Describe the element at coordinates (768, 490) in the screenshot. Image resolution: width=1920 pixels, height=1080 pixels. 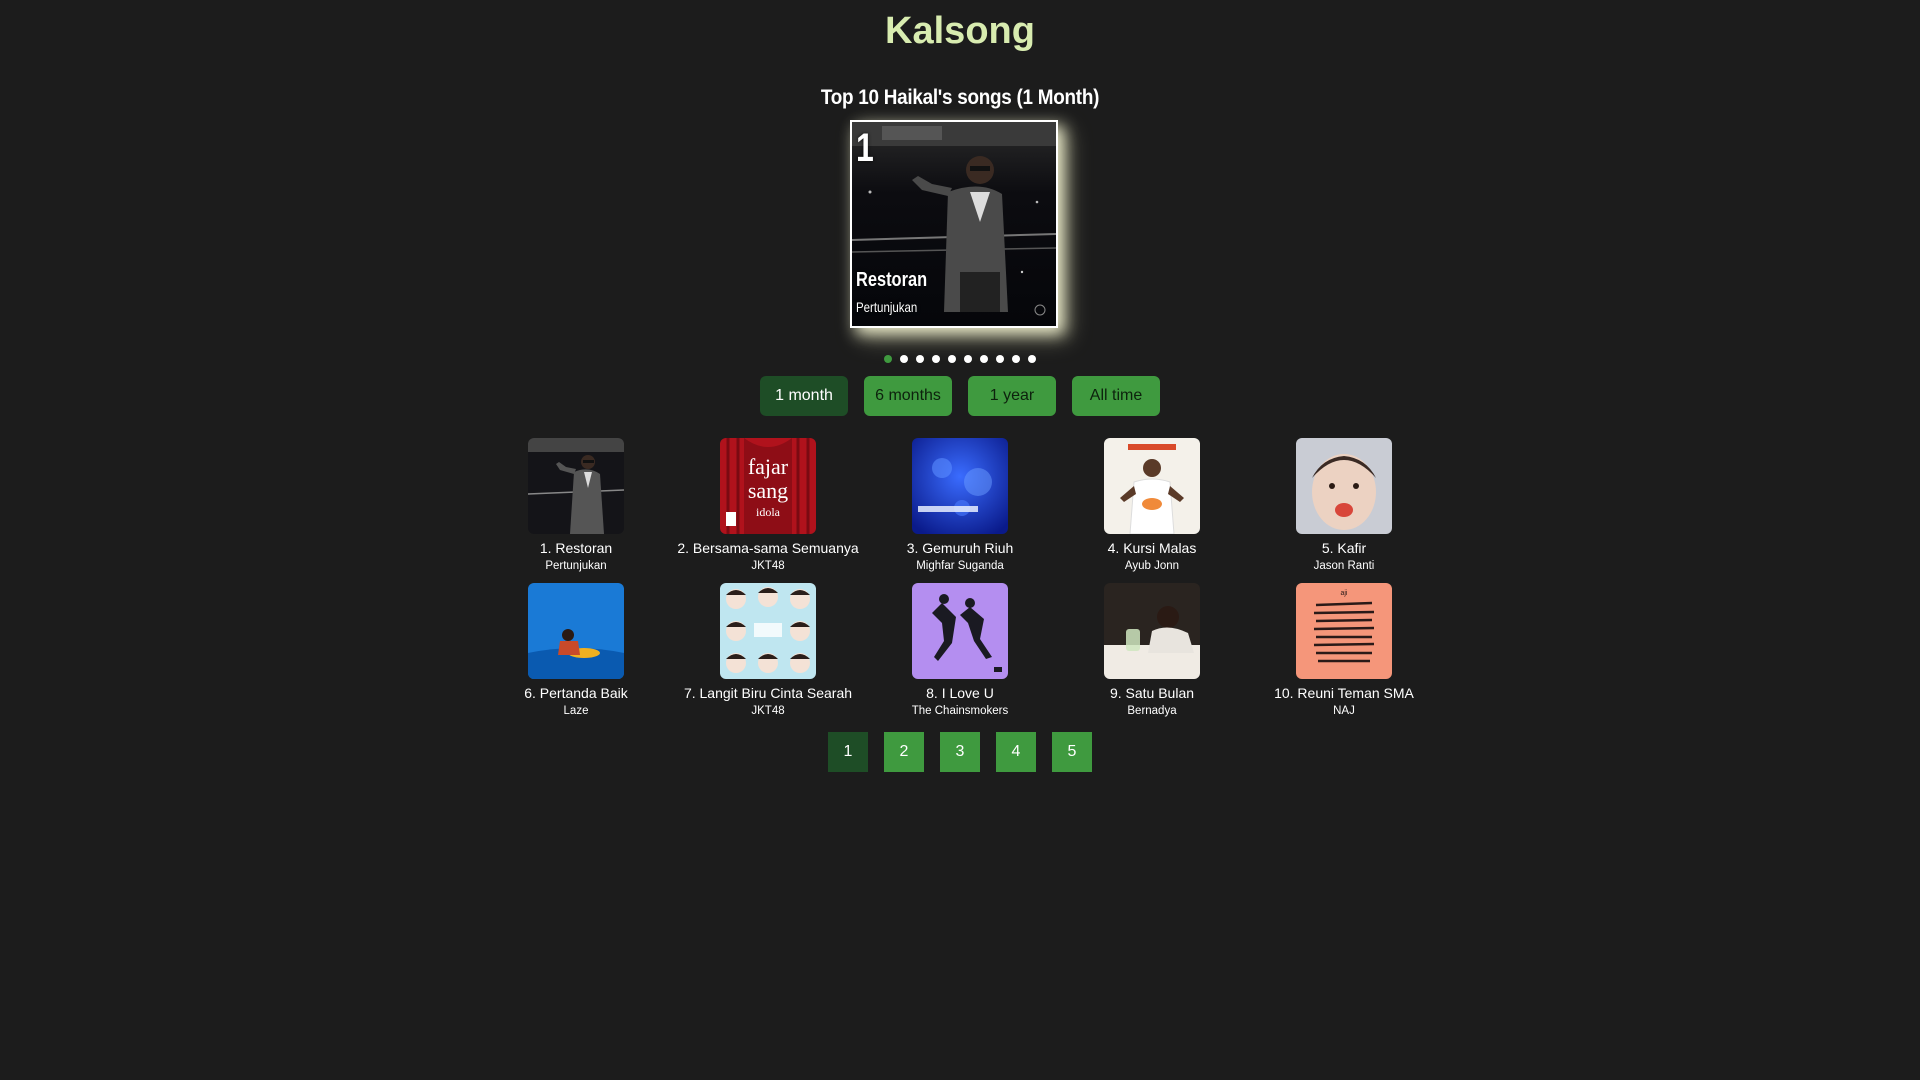
I see `svg-text: sang` at that location.